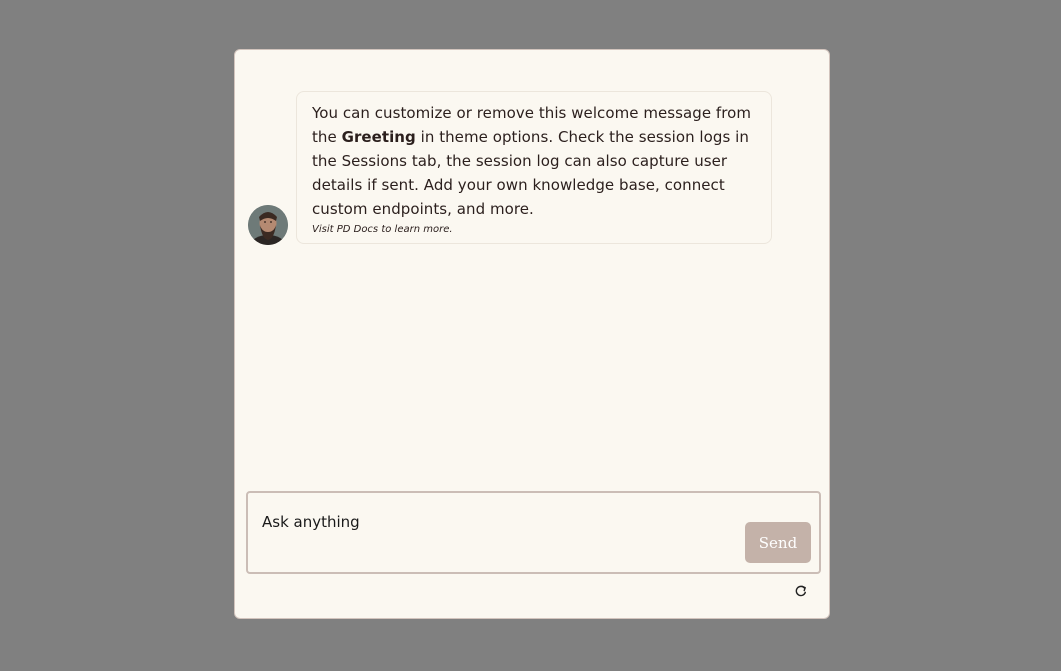  I want to click on refresh-icon, so click(801, 590).